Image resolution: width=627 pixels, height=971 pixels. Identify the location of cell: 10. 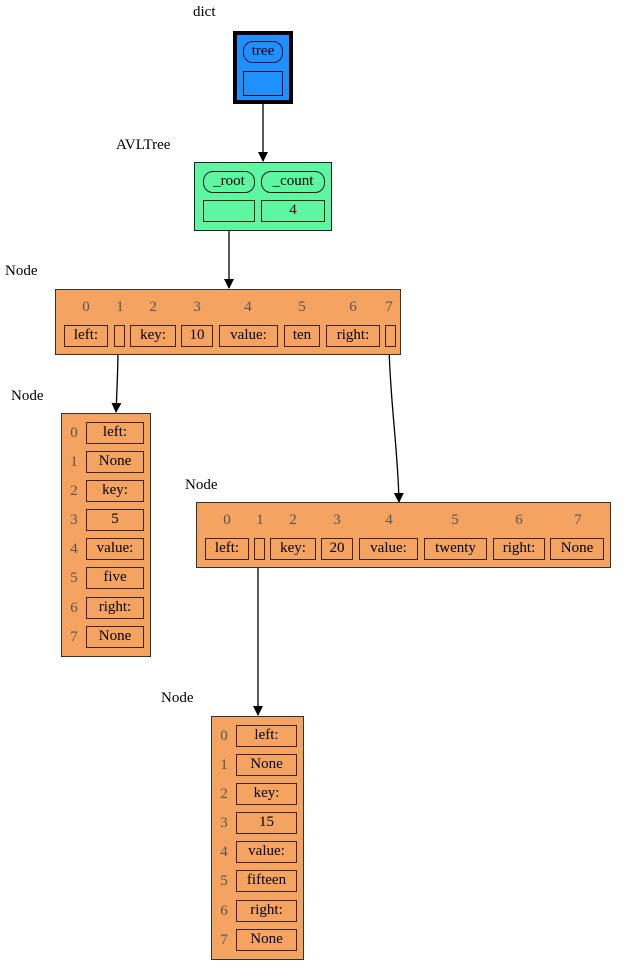
(197, 336).